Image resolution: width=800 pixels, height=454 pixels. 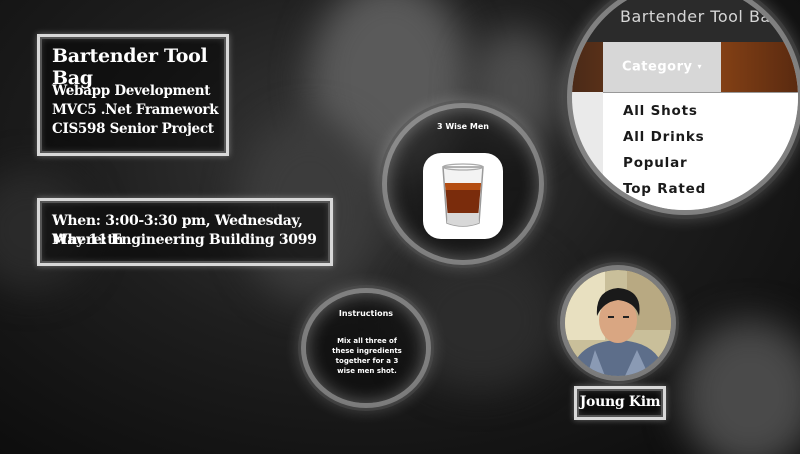 I want to click on caret-down-icon: ▾, so click(x=699, y=66).